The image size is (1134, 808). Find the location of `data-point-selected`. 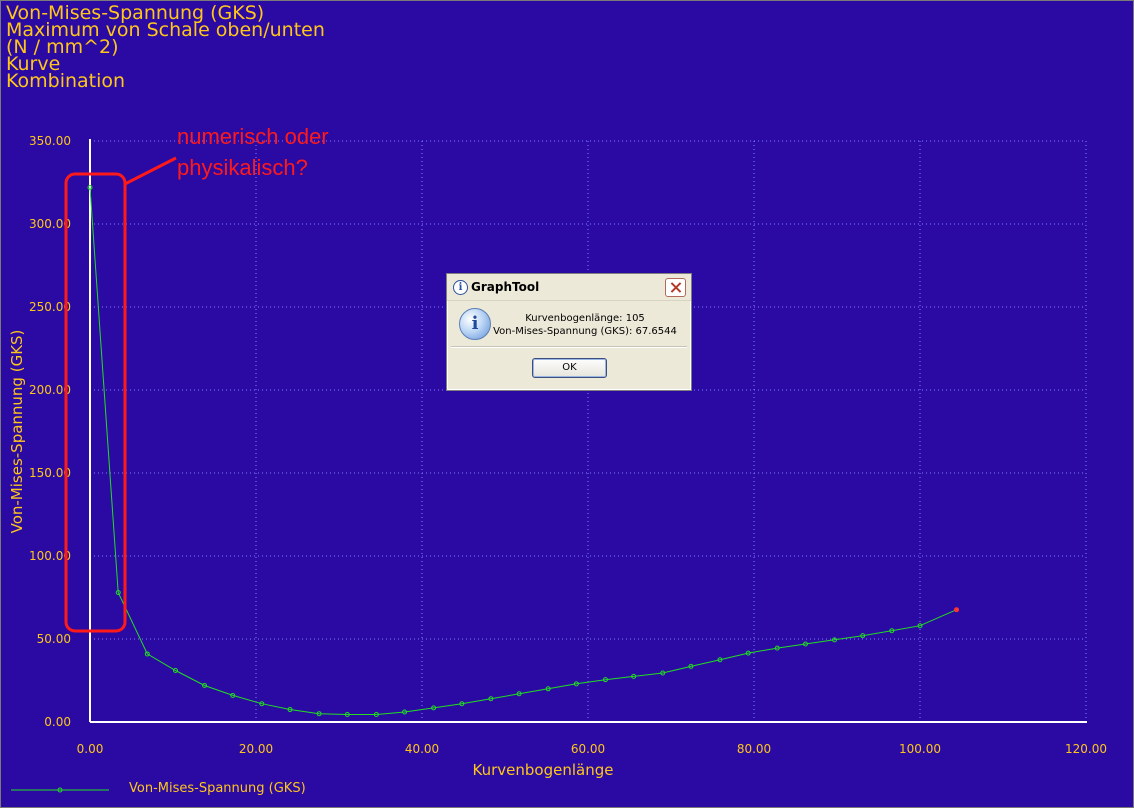

data-point-selected is located at coordinates (957, 610).